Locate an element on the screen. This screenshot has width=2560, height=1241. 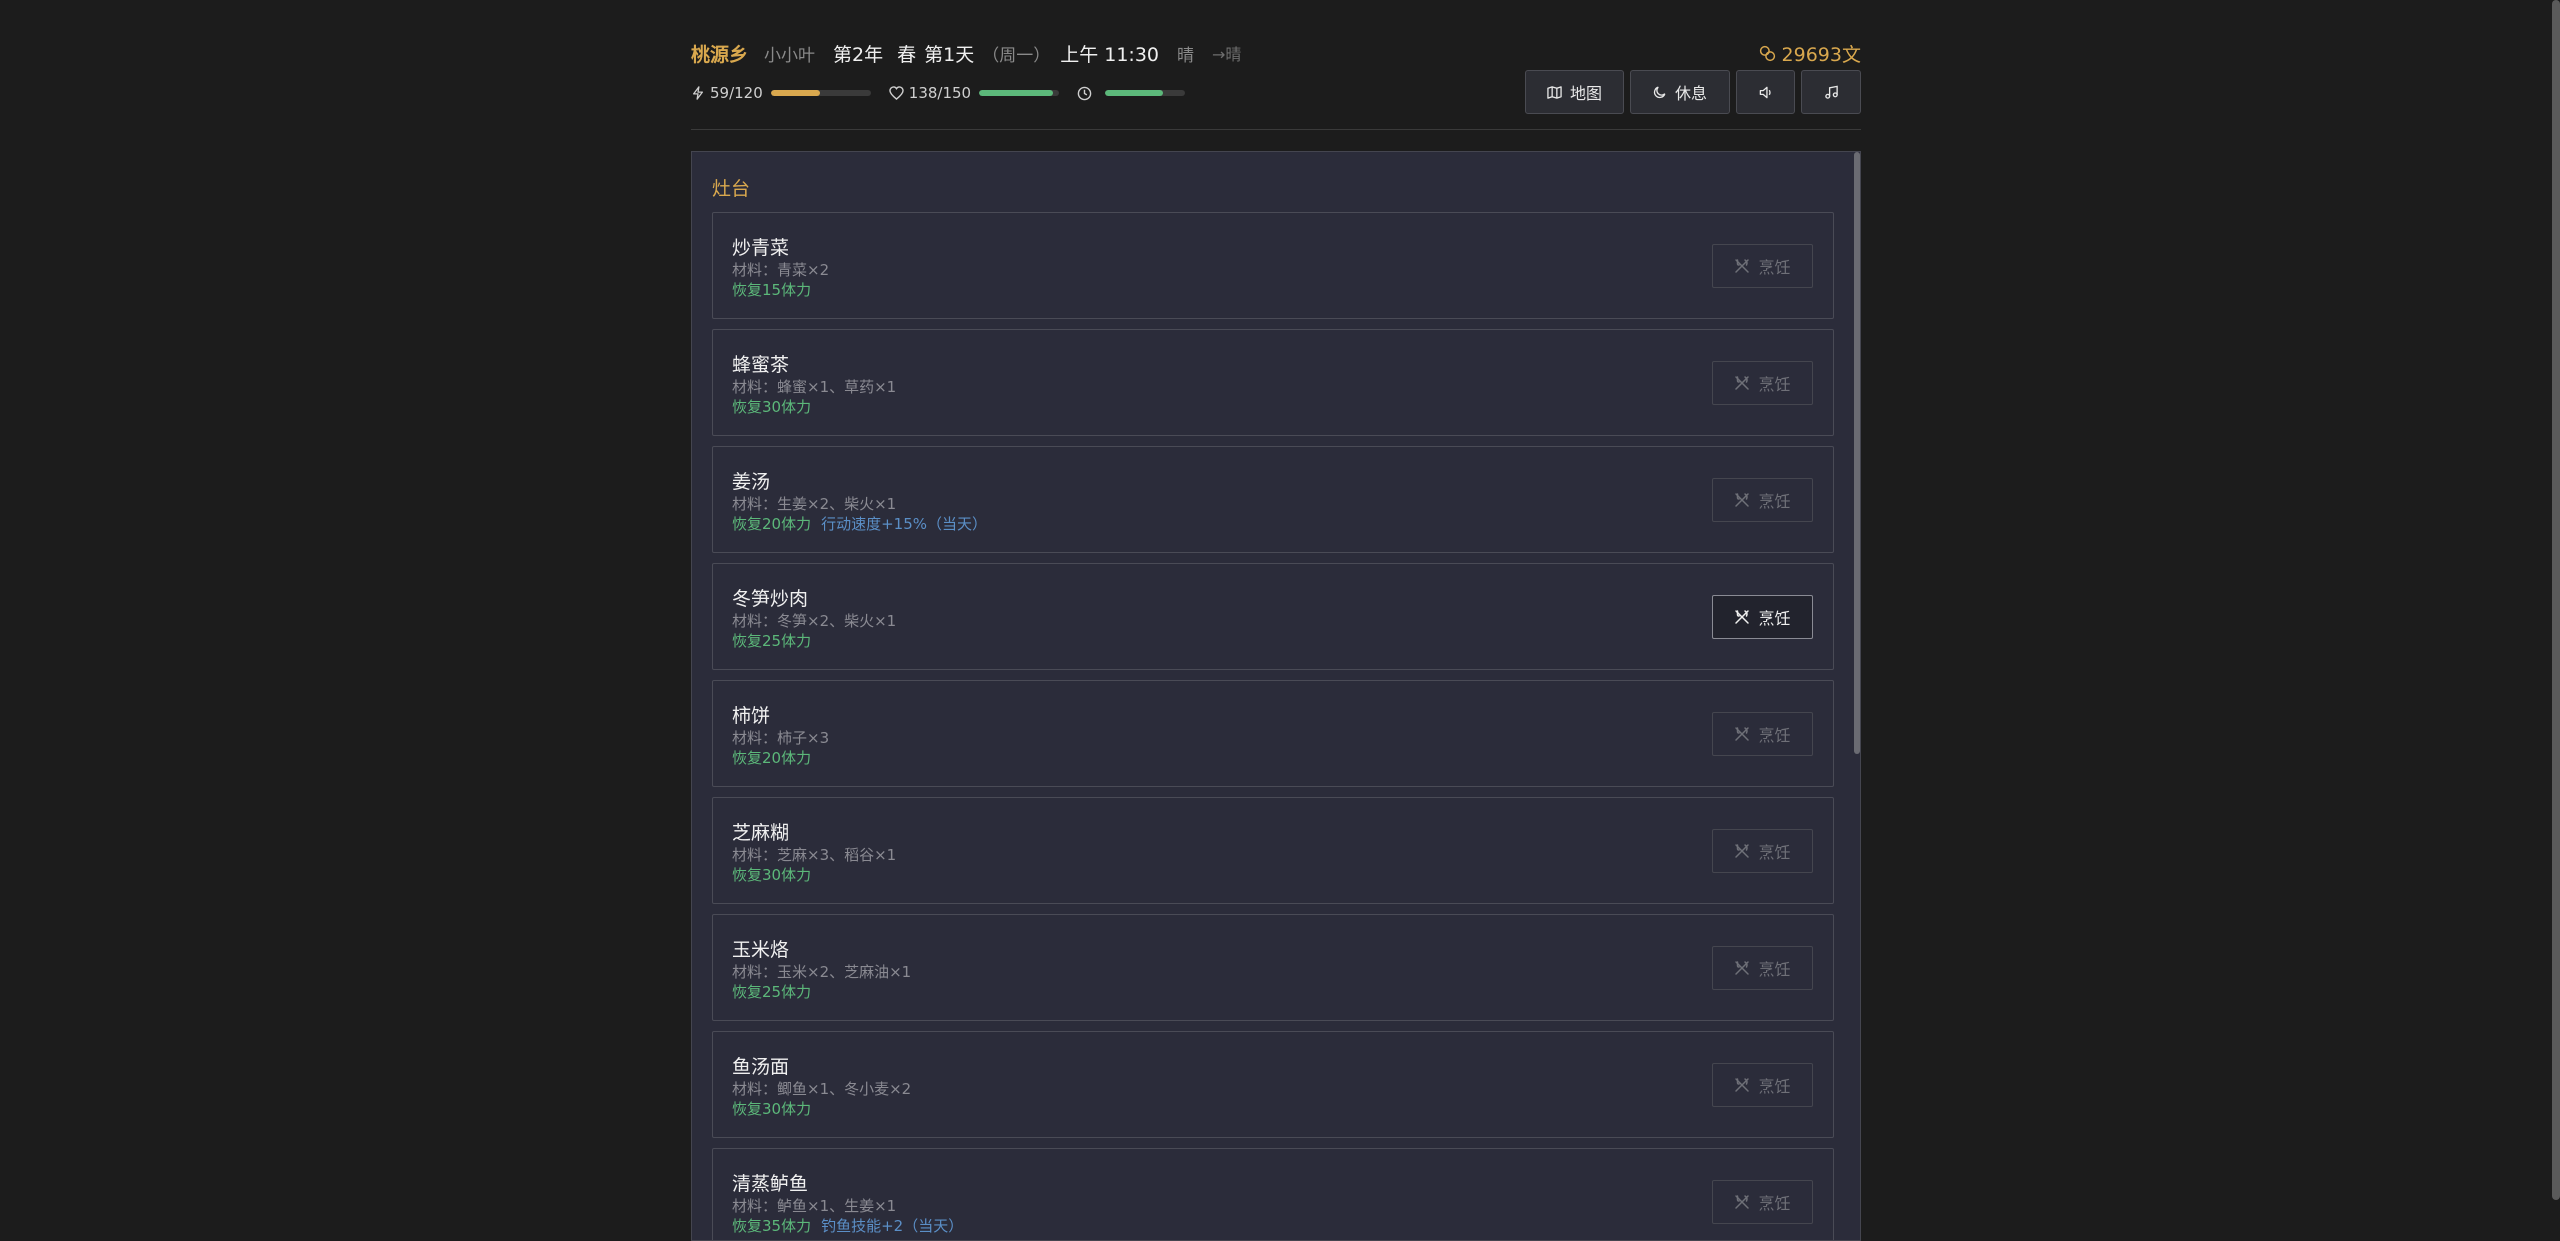
recipe-name: 柿饼 is located at coordinates (751, 716).